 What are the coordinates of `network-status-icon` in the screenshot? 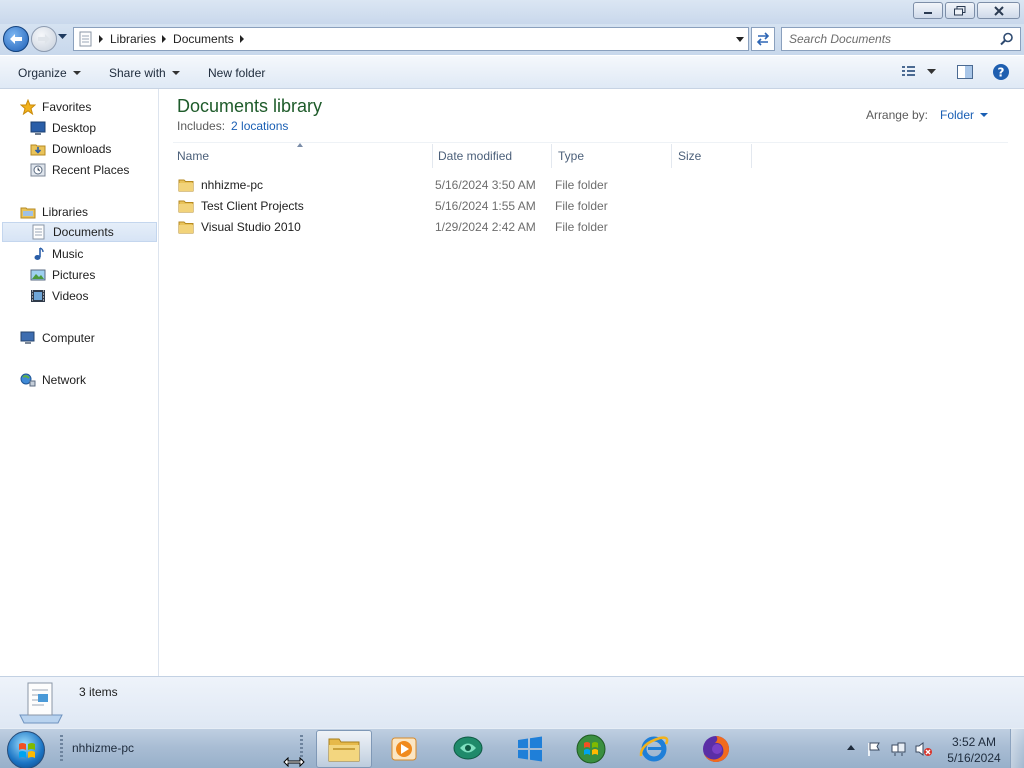 It's located at (899, 749).